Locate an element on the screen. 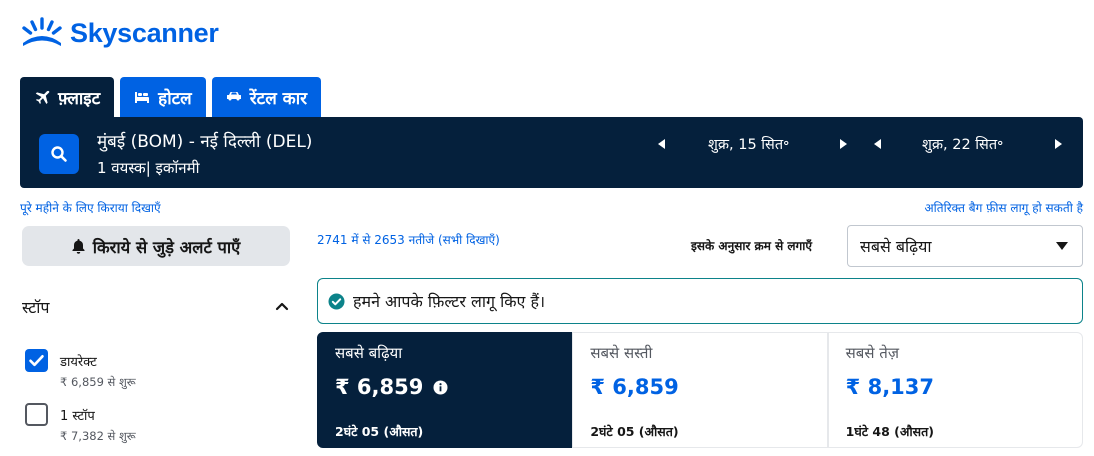 Image resolution: width=1094 pixels, height=456 pixels. tab-flights: फ़्लाइट is located at coordinates (67, 97).